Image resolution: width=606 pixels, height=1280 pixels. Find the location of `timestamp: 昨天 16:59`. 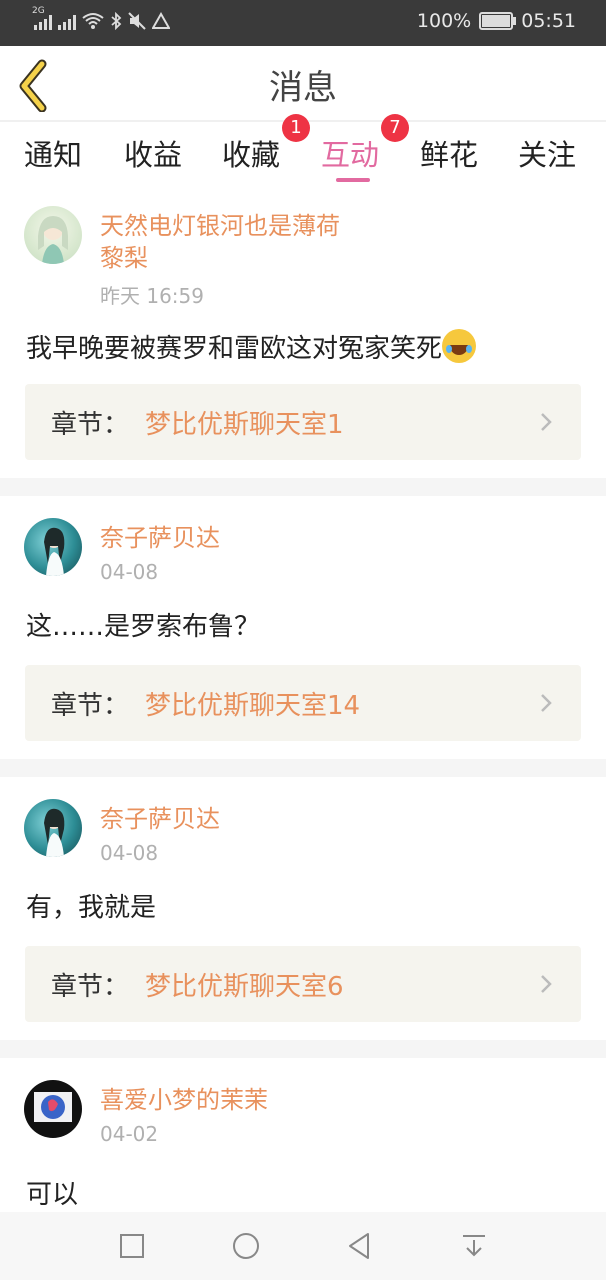

timestamp: 昨天 16:59 is located at coordinates (152, 296).